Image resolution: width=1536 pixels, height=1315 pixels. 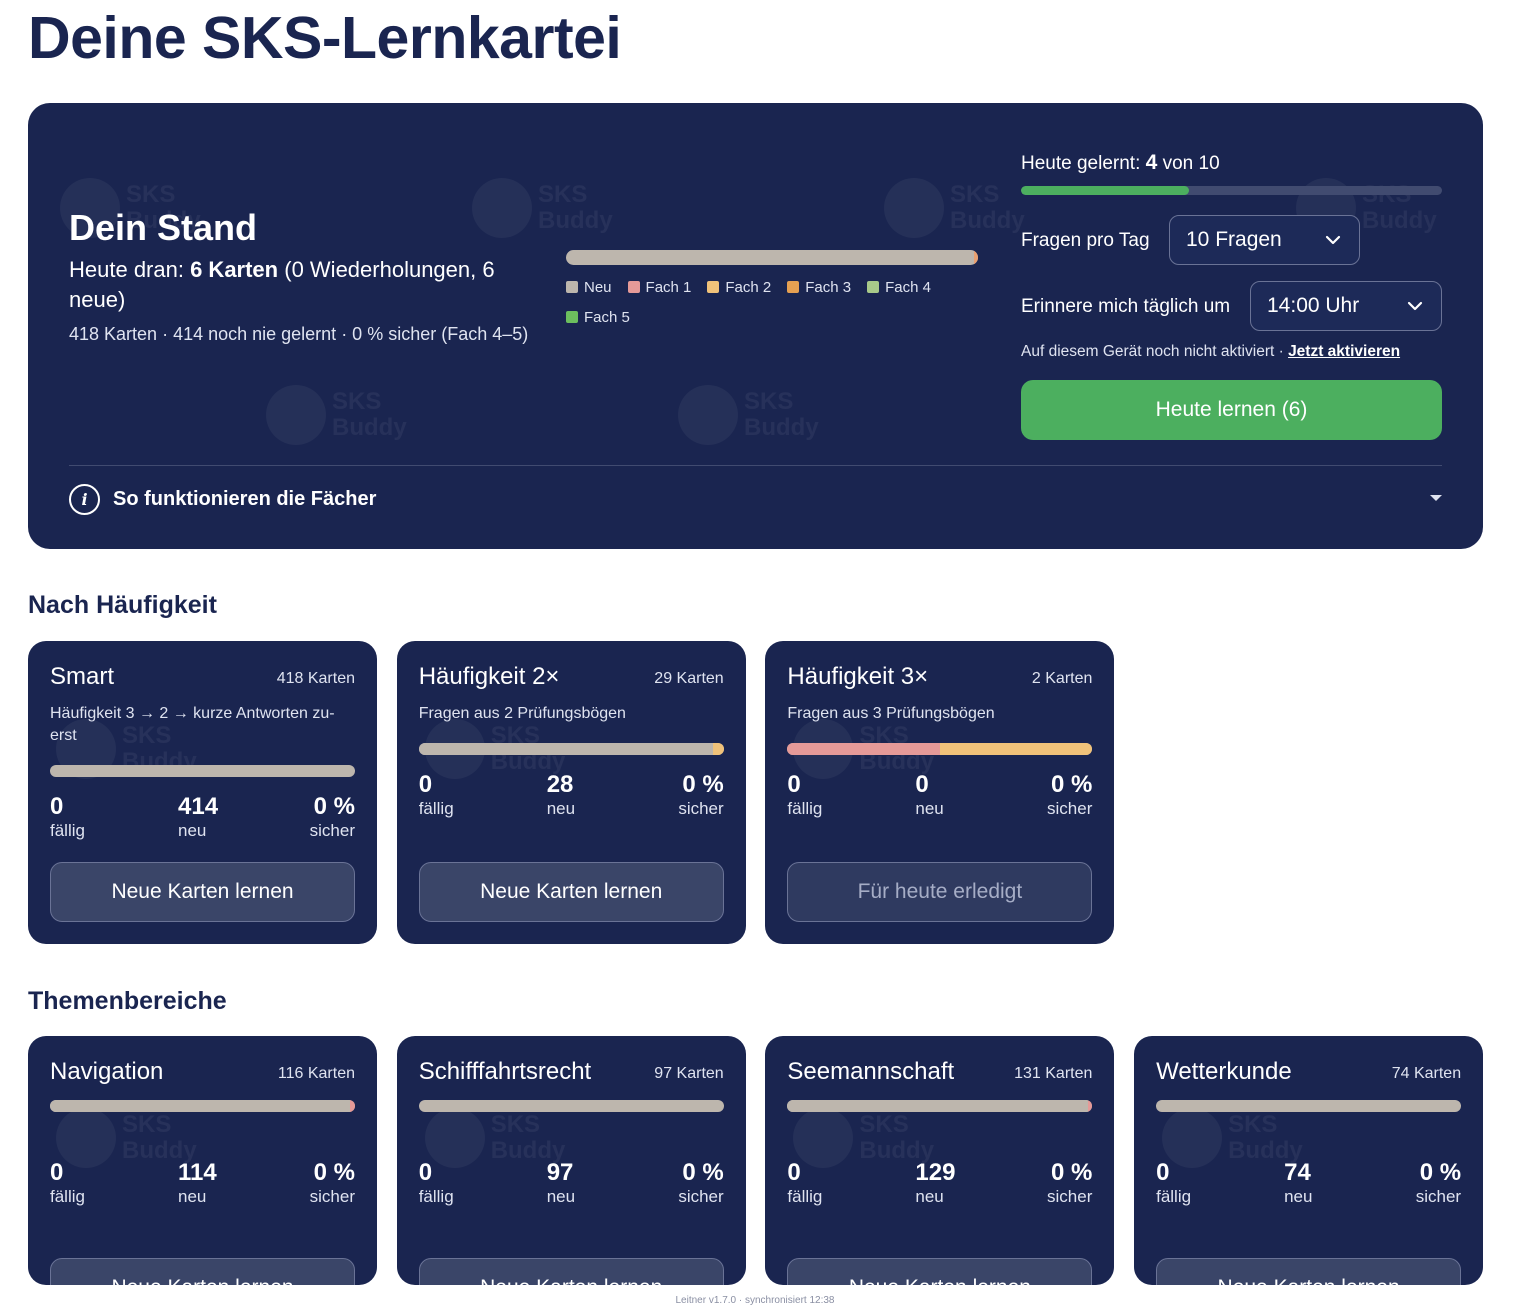 What do you see at coordinates (1062, 678) in the screenshot?
I see `card-count: 2 Karten` at bounding box center [1062, 678].